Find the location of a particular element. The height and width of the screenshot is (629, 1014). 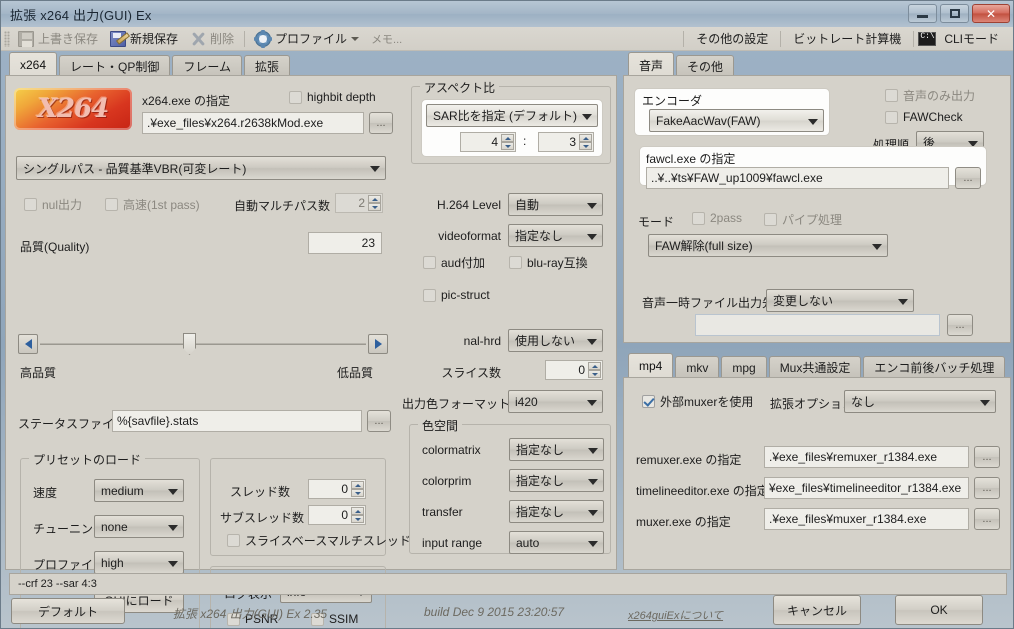

tab-x264: x264 is located at coordinates (33, 64).